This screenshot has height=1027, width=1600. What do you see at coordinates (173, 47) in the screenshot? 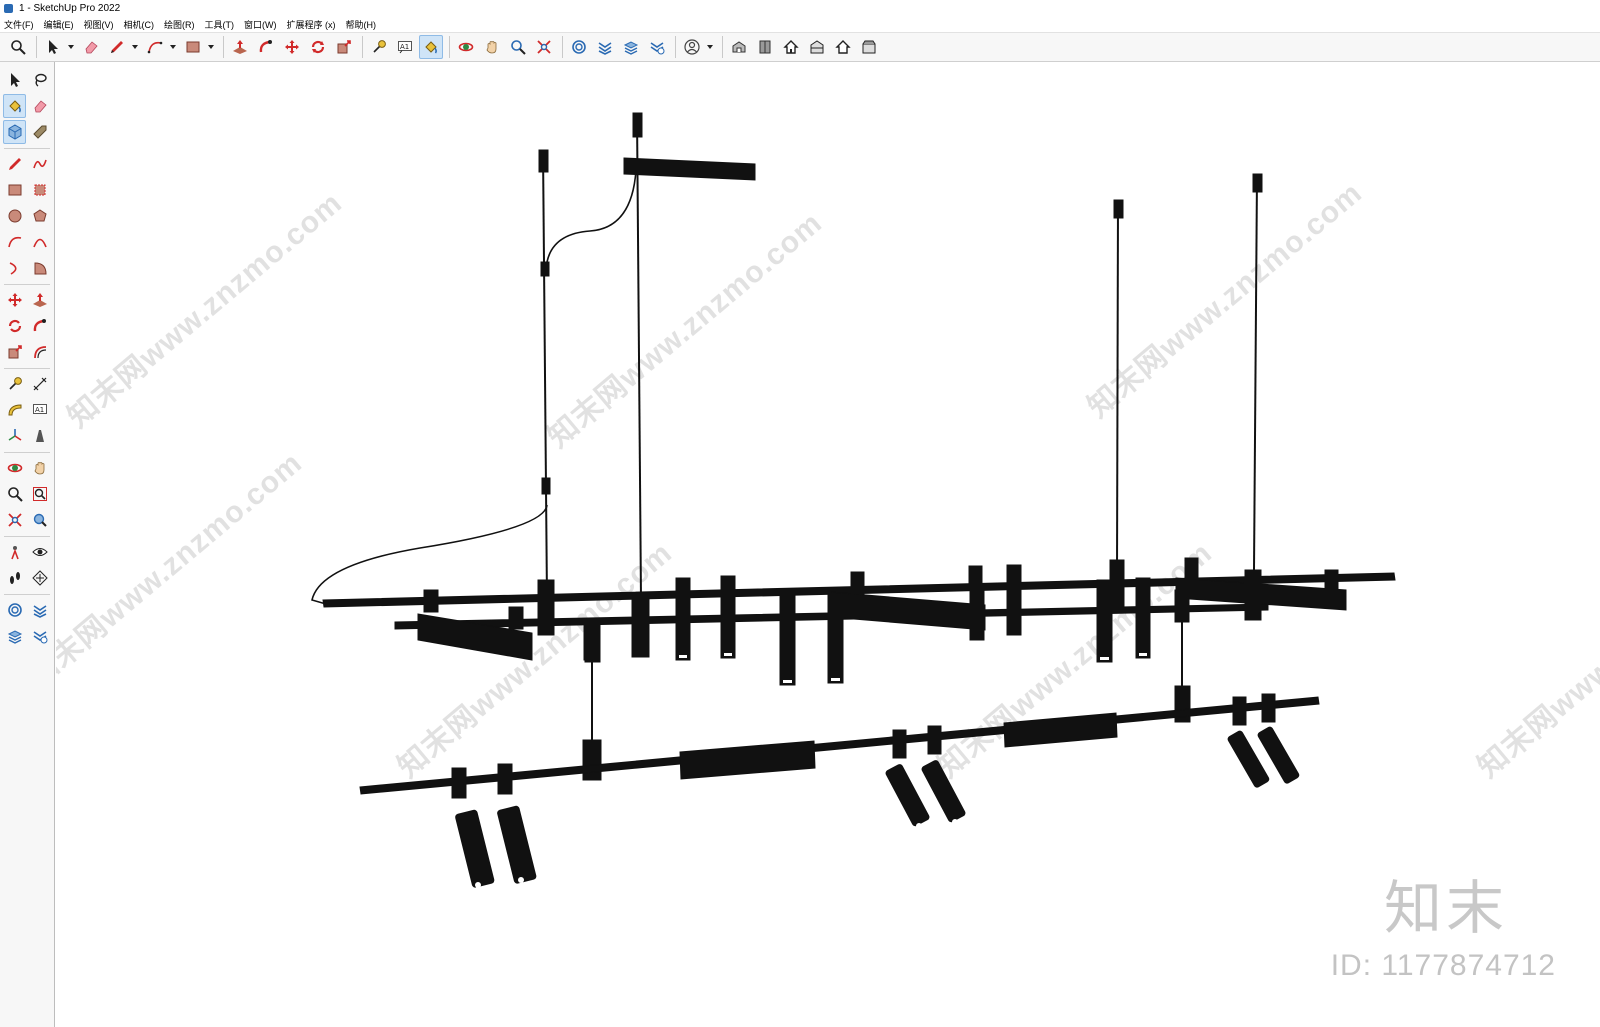
I see `arc-dropdown` at bounding box center [173, 47].